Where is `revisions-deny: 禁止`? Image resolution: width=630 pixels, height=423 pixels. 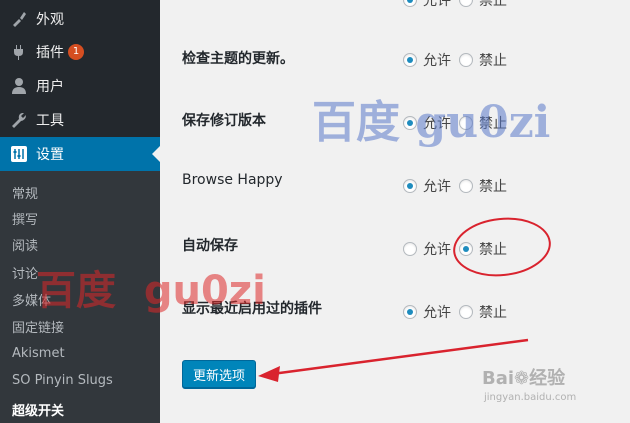 revisions-deny: 禁止 is located at coordinates (483, 123).